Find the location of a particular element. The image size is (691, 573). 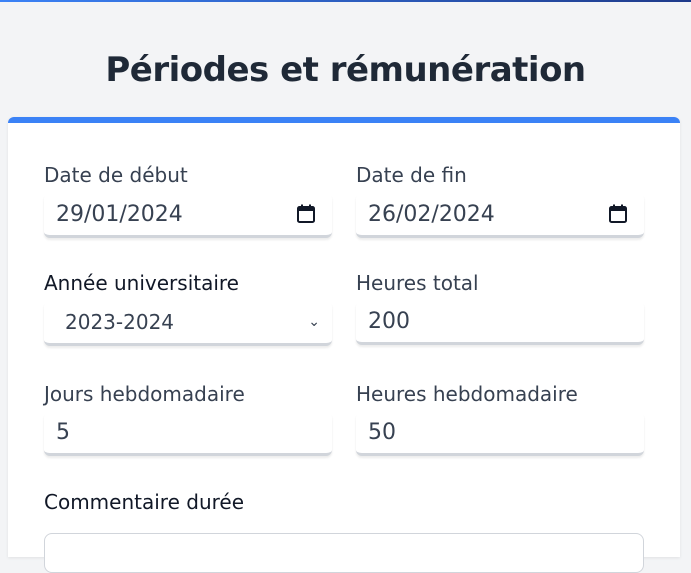

duration-comment-field: Commentaire durée is located at coordinates (144, 502).